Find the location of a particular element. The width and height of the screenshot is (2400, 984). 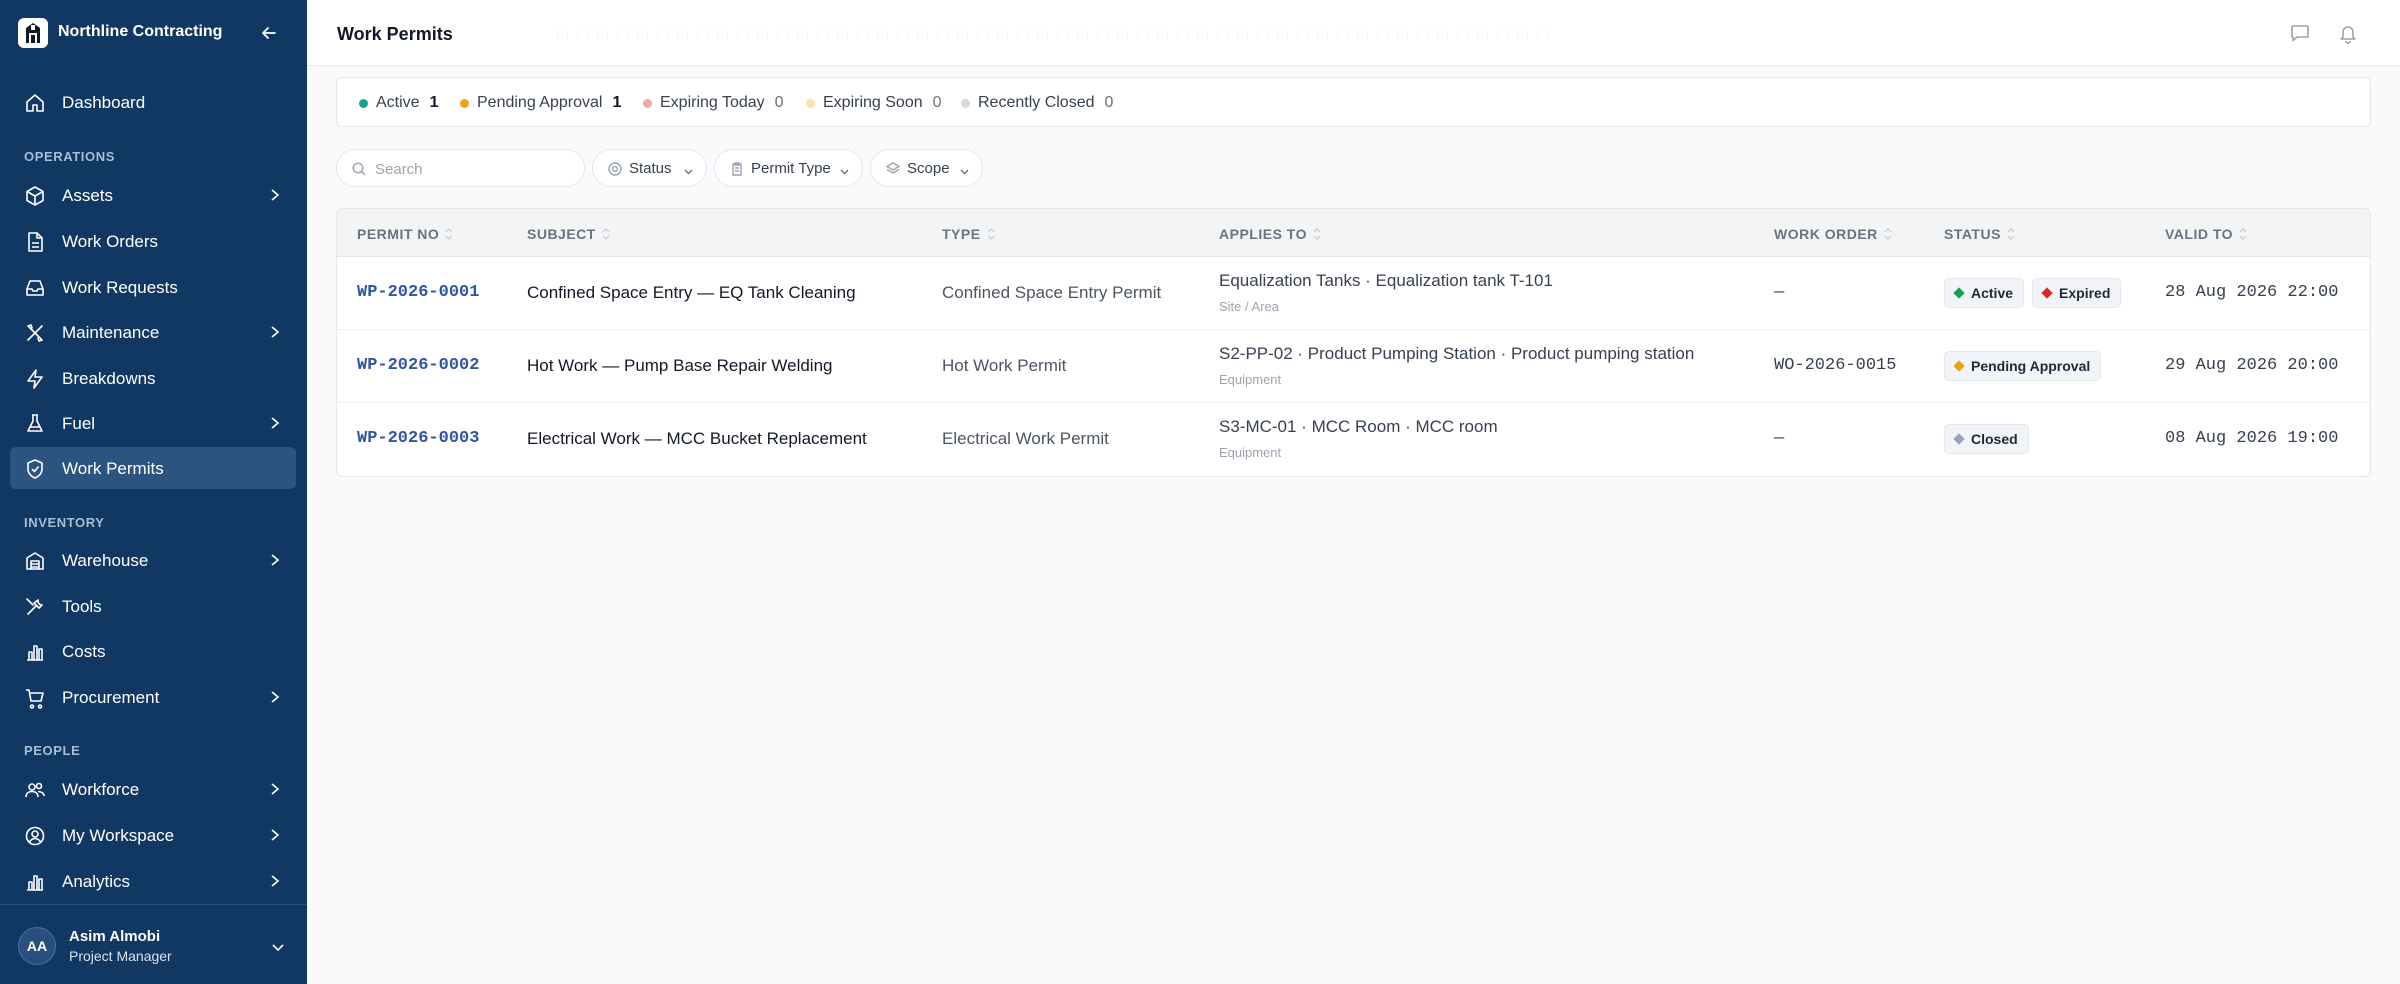

permit-type: Electrical Work Permit is located at coordinates (1025, 438).